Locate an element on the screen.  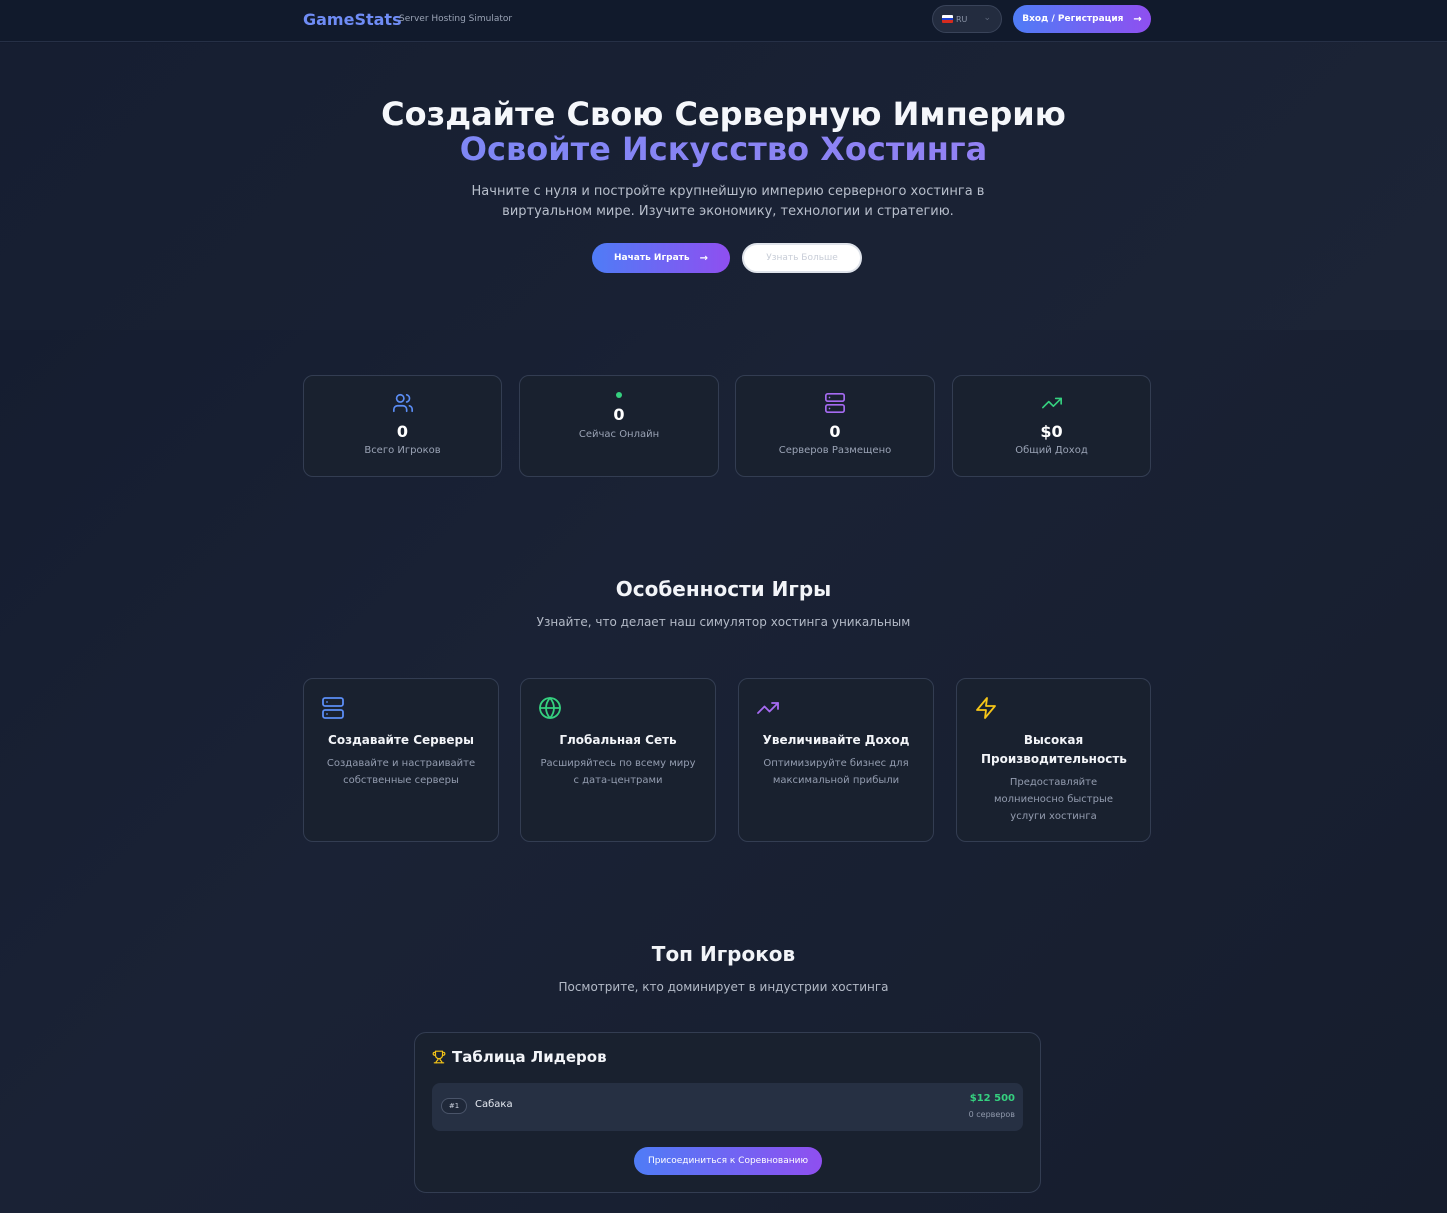
stat-label: Всего Игроков is located at coordinates (402, 450).